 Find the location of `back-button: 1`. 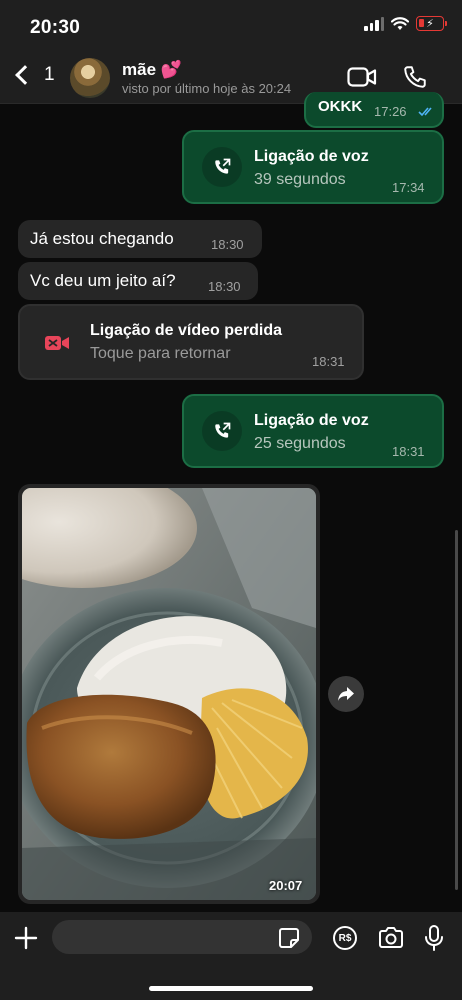

back-button: 1 is located at coordinates (33, 75).